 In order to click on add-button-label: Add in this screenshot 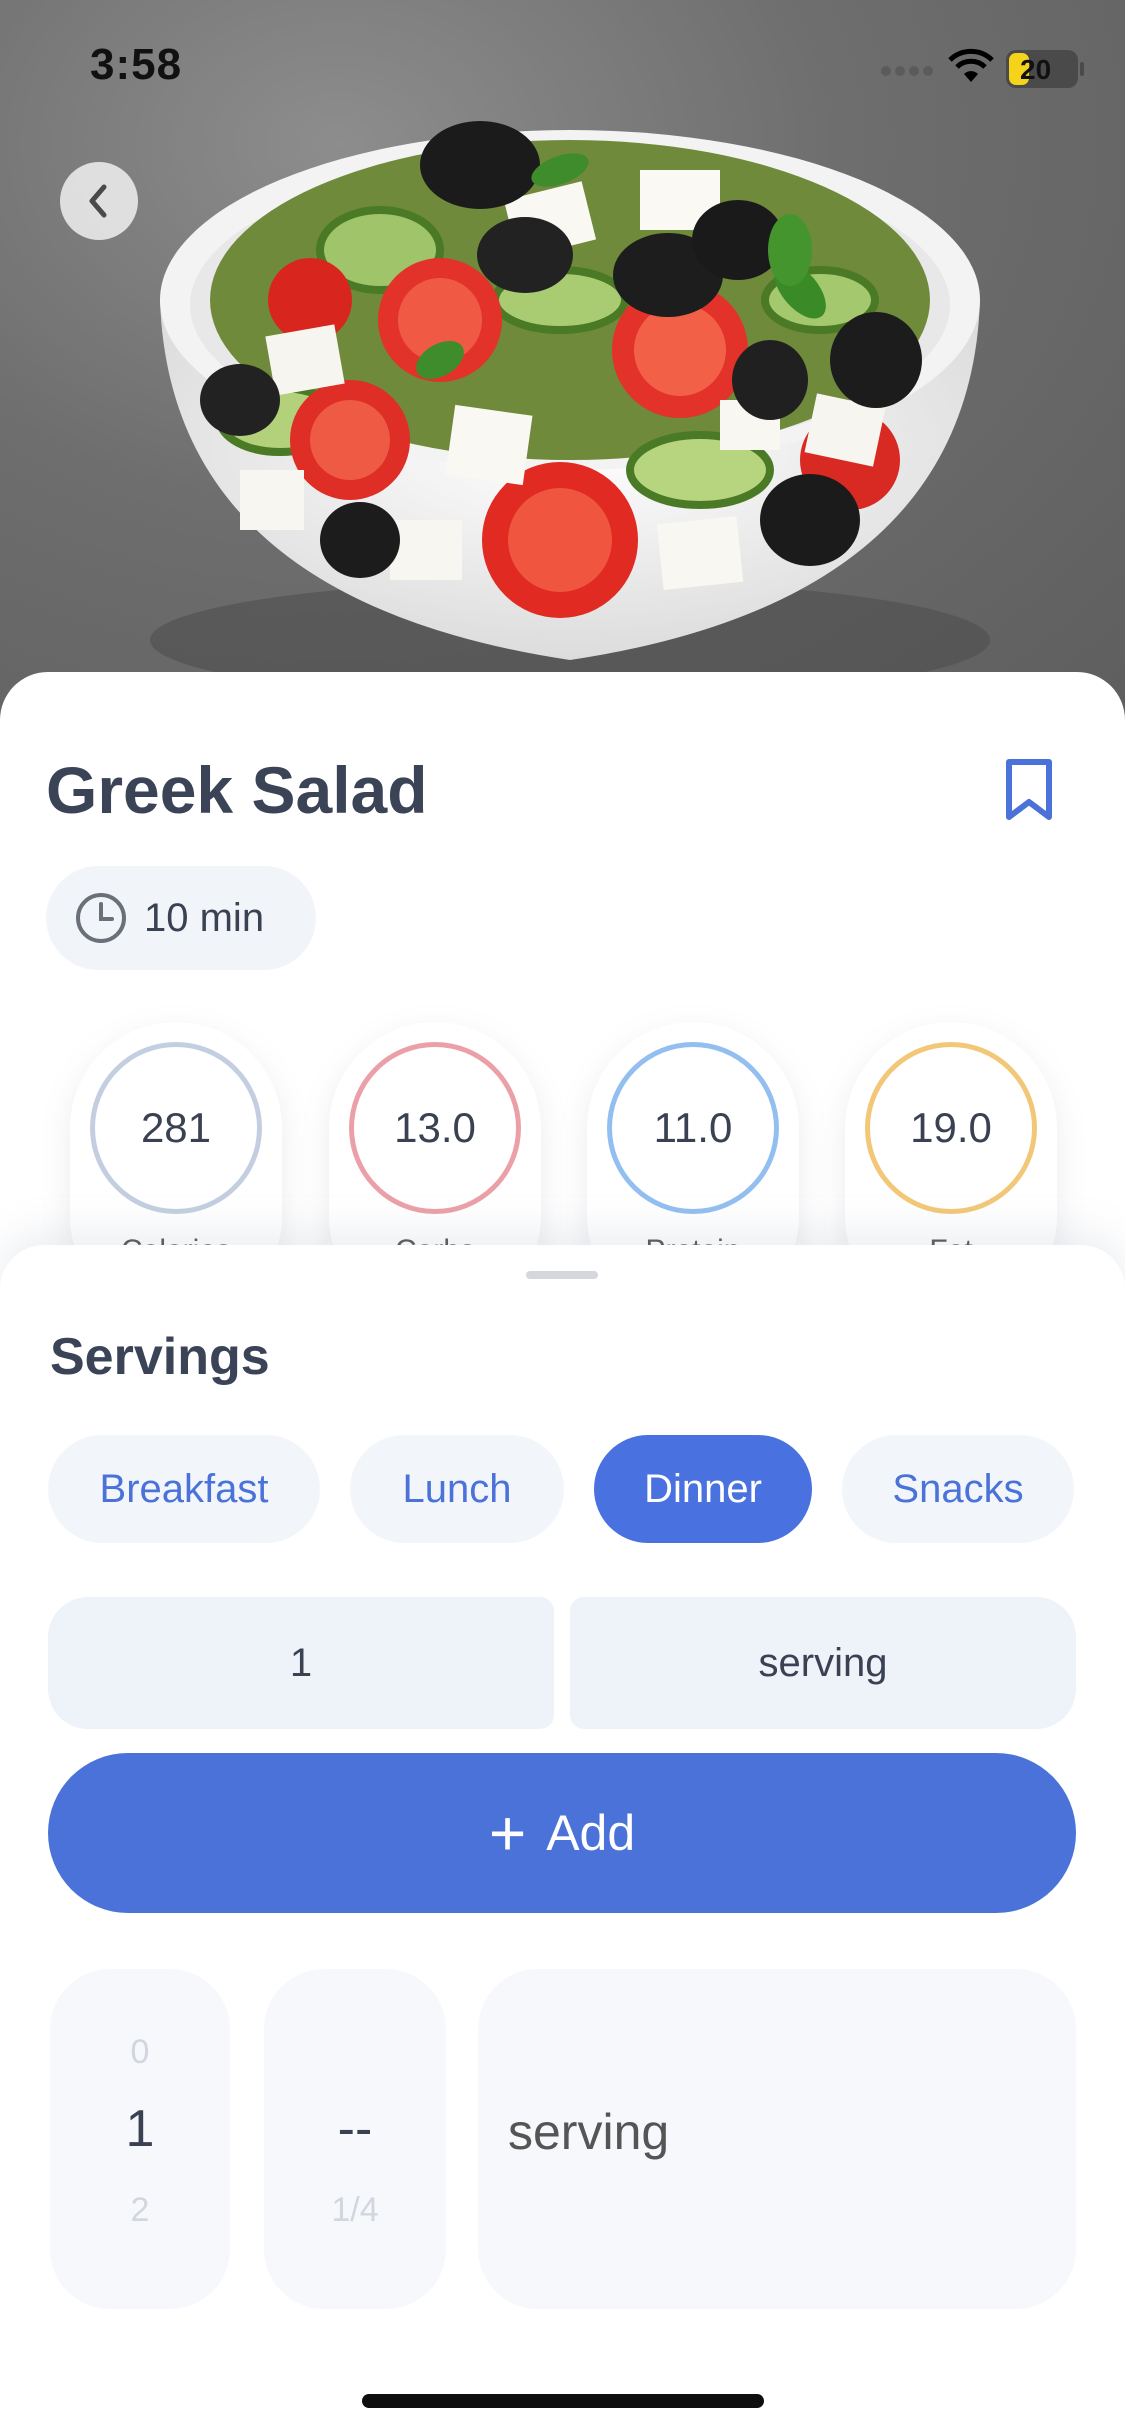, I will do `click(591, 1833)`.